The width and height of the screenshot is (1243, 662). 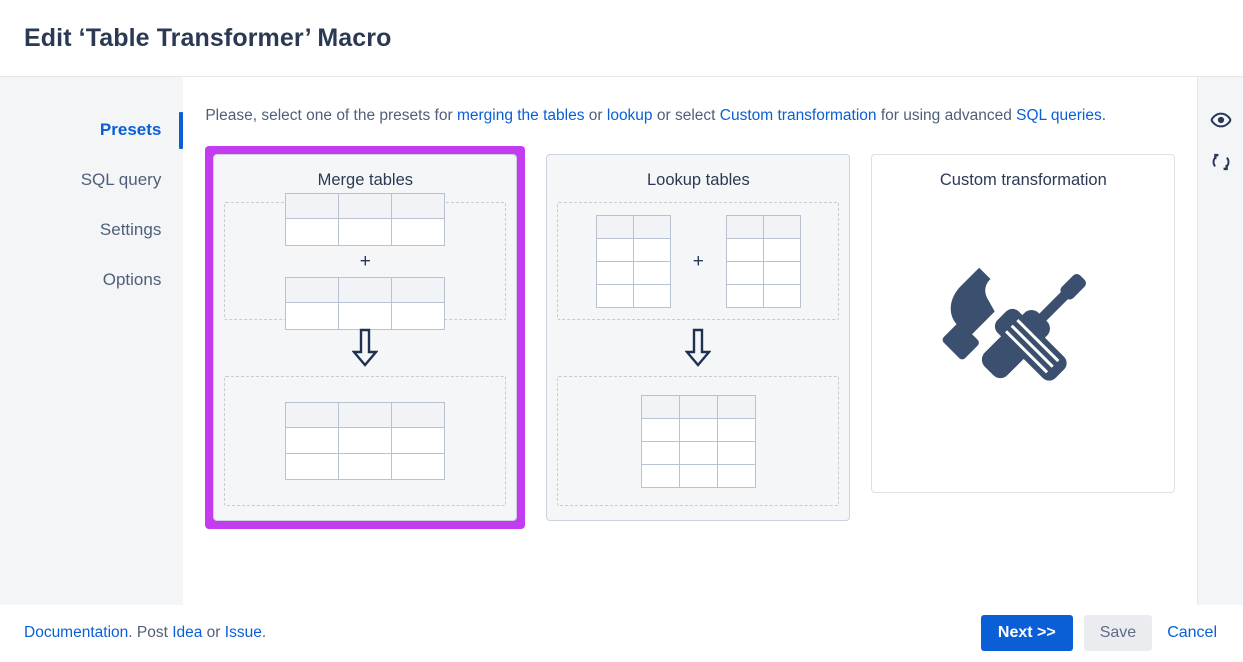 I want to click on link-merging-the-tables: merging the tables, so click(x=521, y=115).